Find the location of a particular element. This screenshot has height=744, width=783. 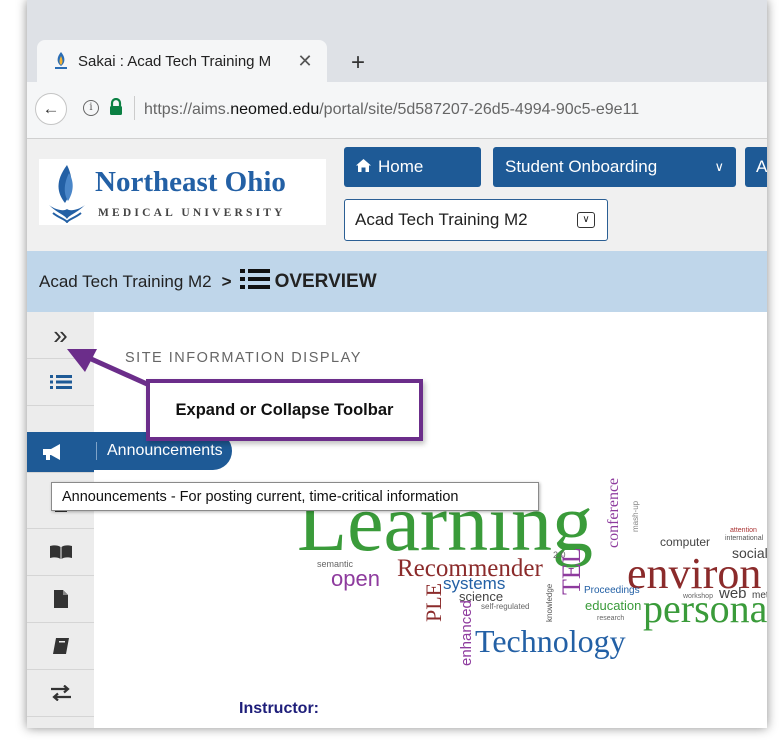

browser-tab-bar: Sakai : Acad Tech Training M ✕ + is located at coordinates (397, 41).